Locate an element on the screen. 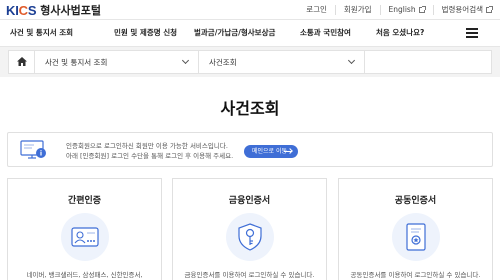 This screenshot has height=280, width=500. joint-cert-icon is located at coordinates (415, 237).